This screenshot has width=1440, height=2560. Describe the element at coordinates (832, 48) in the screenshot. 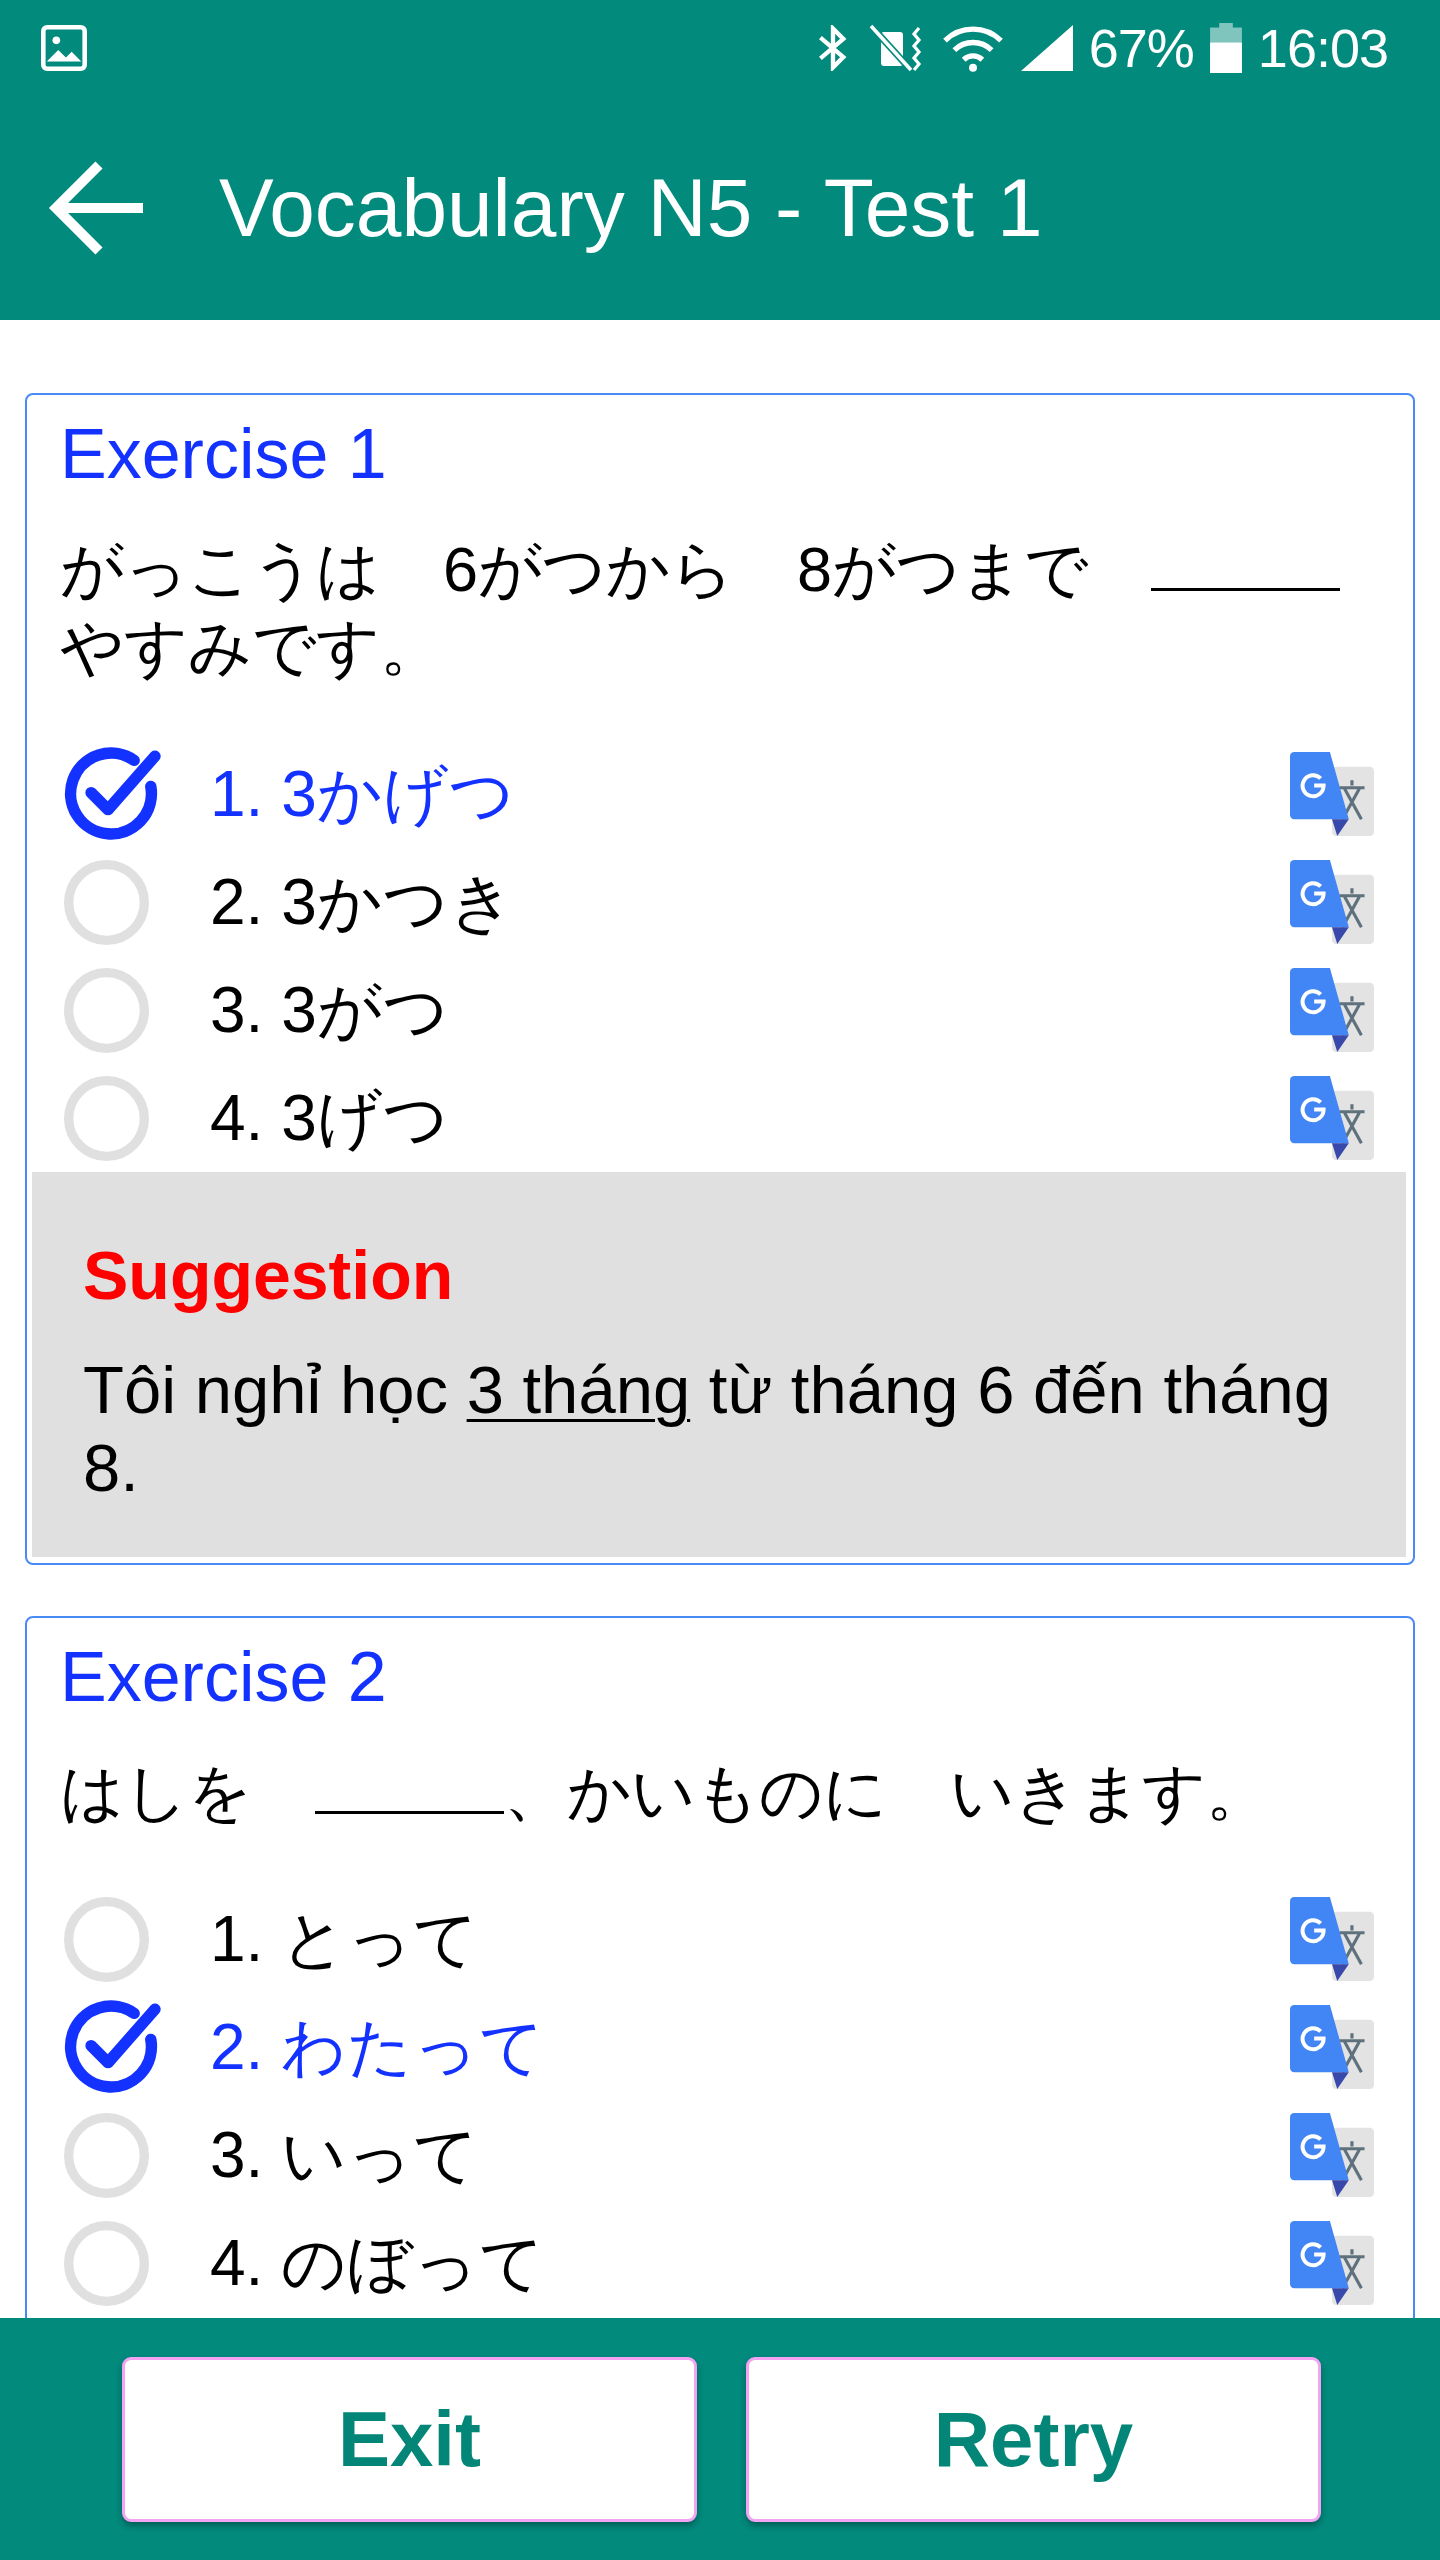

I see `bluetooth-icon` at that location.